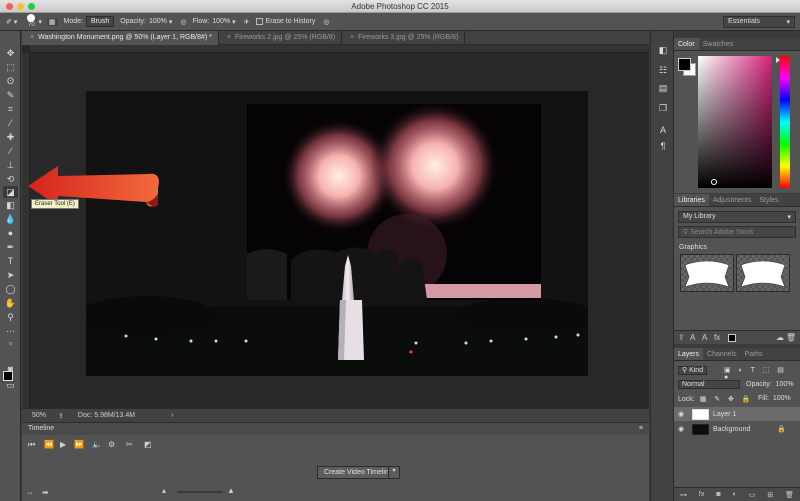 The image size is (800, 501). I want to click on character-panel-icon: A, so click(663, 131).